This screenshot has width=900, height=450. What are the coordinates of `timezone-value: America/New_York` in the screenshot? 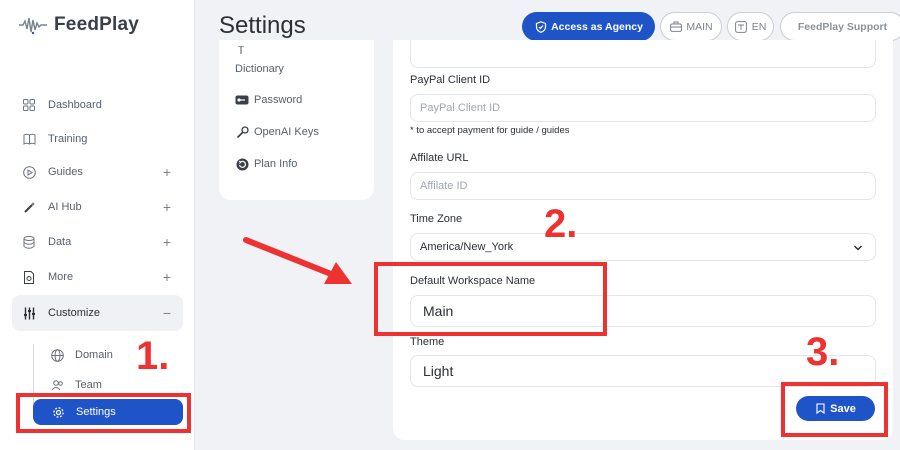 It's located at (467, 247).